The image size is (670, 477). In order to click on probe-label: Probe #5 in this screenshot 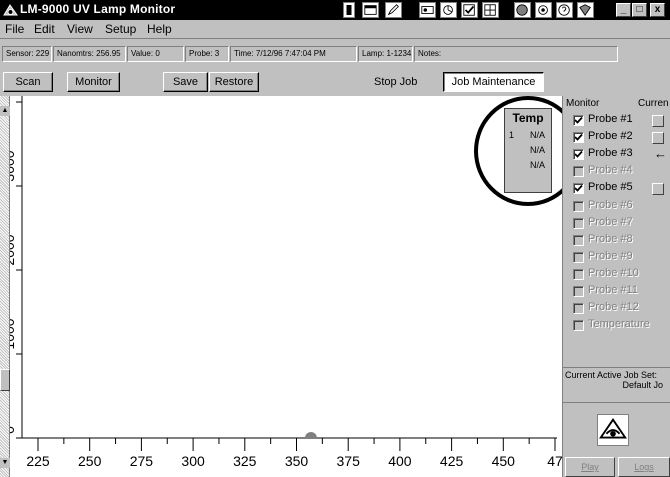, I will do `click(610, 187)`.